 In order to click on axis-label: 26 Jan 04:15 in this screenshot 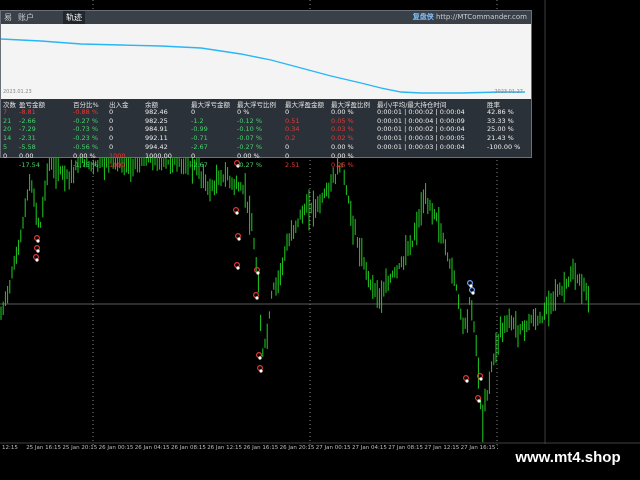, I will do `click(152, 448)`.